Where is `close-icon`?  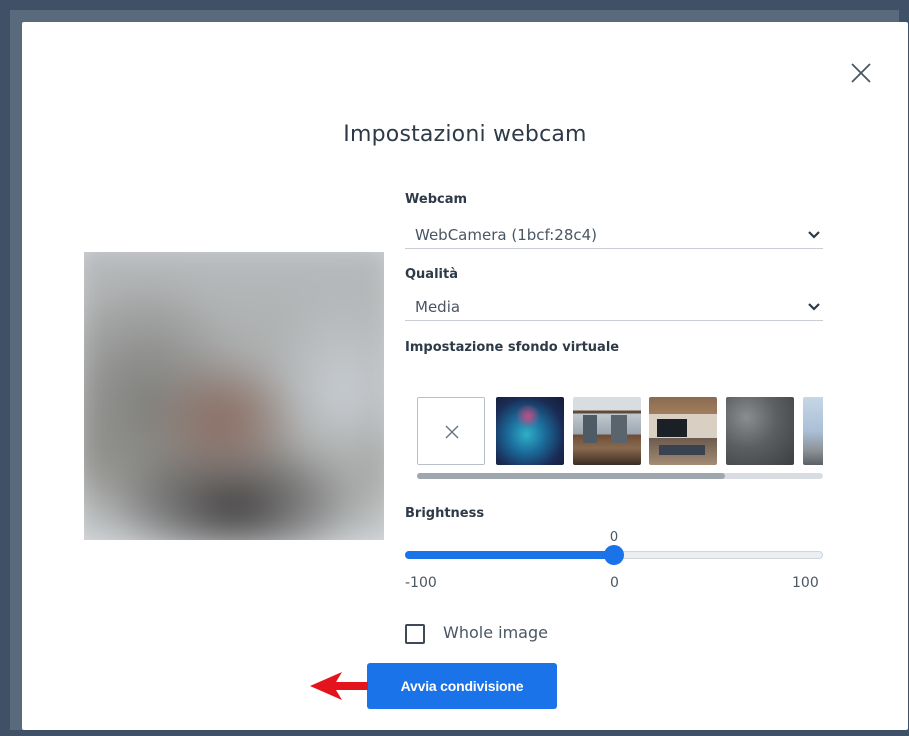
close-icon is located at coordinates (861, 73).